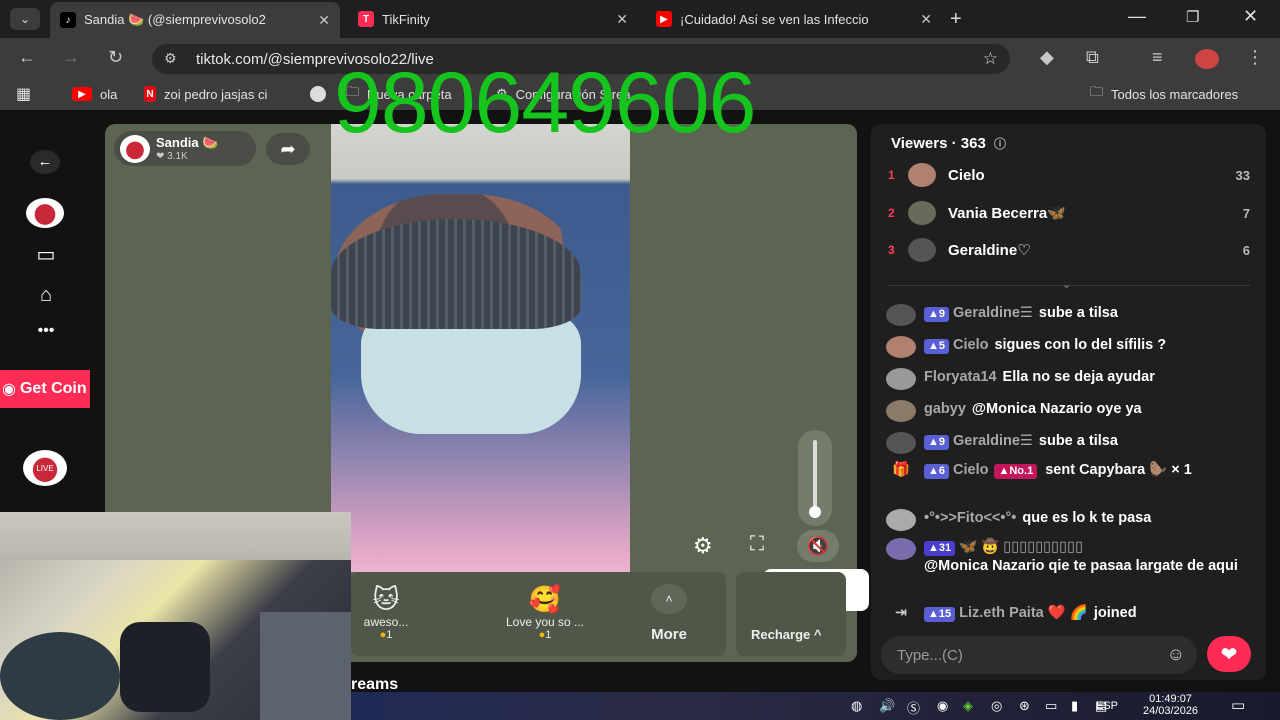 The width and height of the screenshot is (1280, 720). Describe the element at coordinates (1066, 284) in the screenshot. I see `expand-chevron-icon: ⌄` at that location.